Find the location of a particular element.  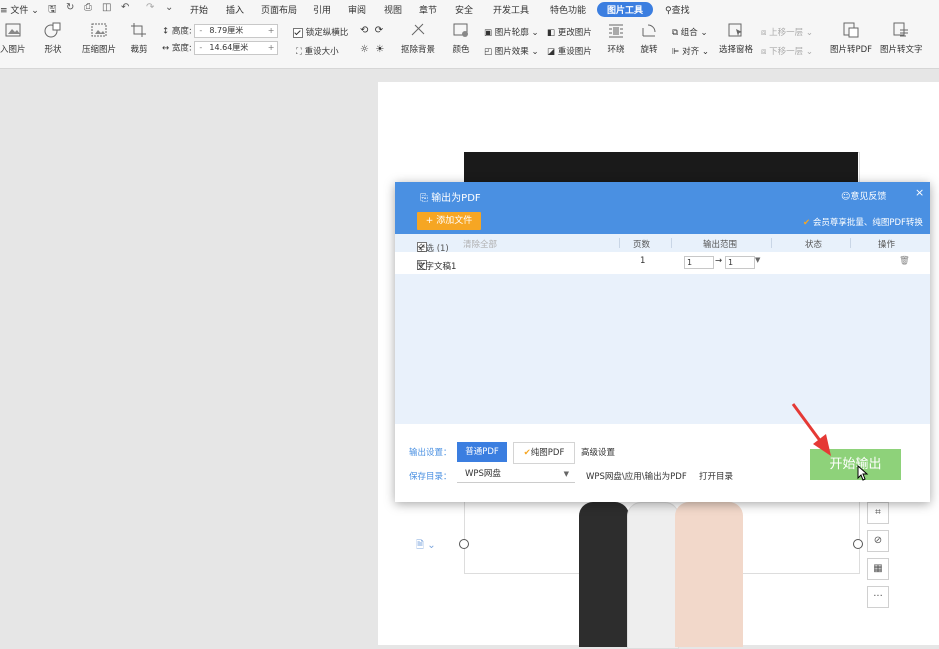

search-box: ⚲查找 is located at coordinates (677, 9).